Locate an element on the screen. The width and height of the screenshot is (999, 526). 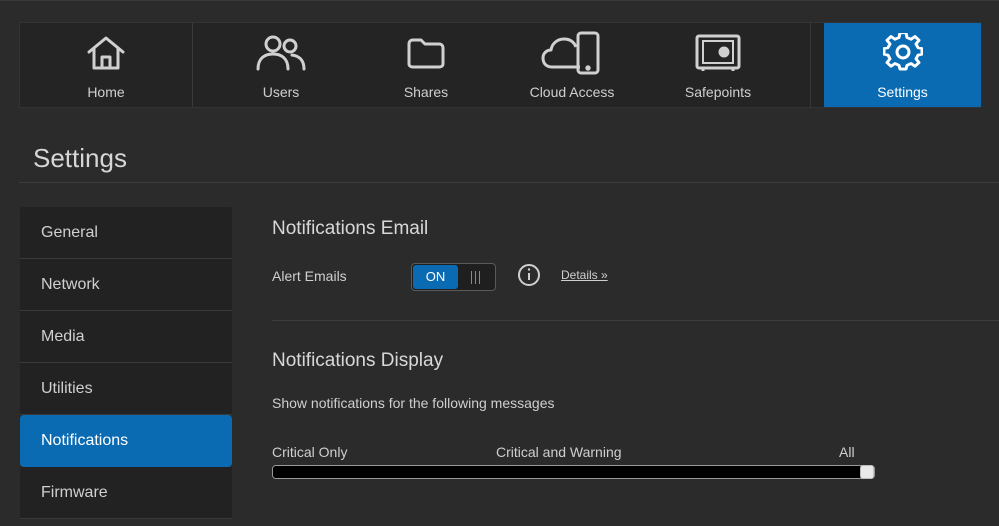
sidebar-item-media: Media is located at coordinates (126, 337).